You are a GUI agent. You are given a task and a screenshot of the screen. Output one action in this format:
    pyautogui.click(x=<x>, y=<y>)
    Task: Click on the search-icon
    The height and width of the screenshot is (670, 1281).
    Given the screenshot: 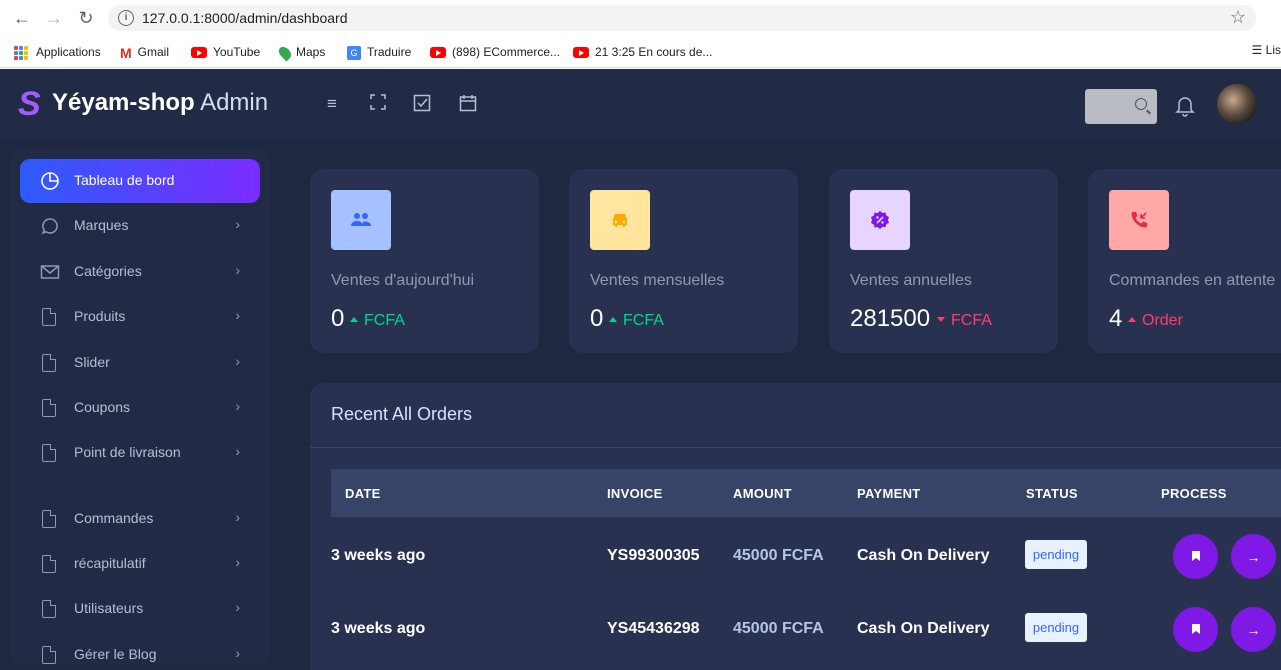 What is the action you would take?
    pyautogui.click(x=1141, y=104)
    